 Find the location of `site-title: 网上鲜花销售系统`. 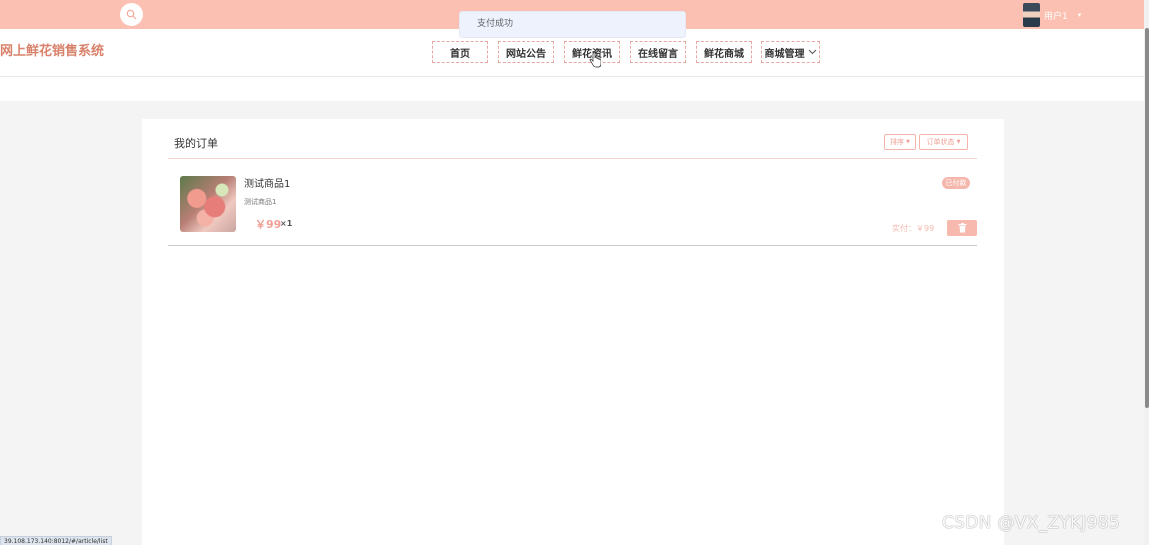

site-title: 网上鲜花销售系统 is located at coordinates (52, 51).